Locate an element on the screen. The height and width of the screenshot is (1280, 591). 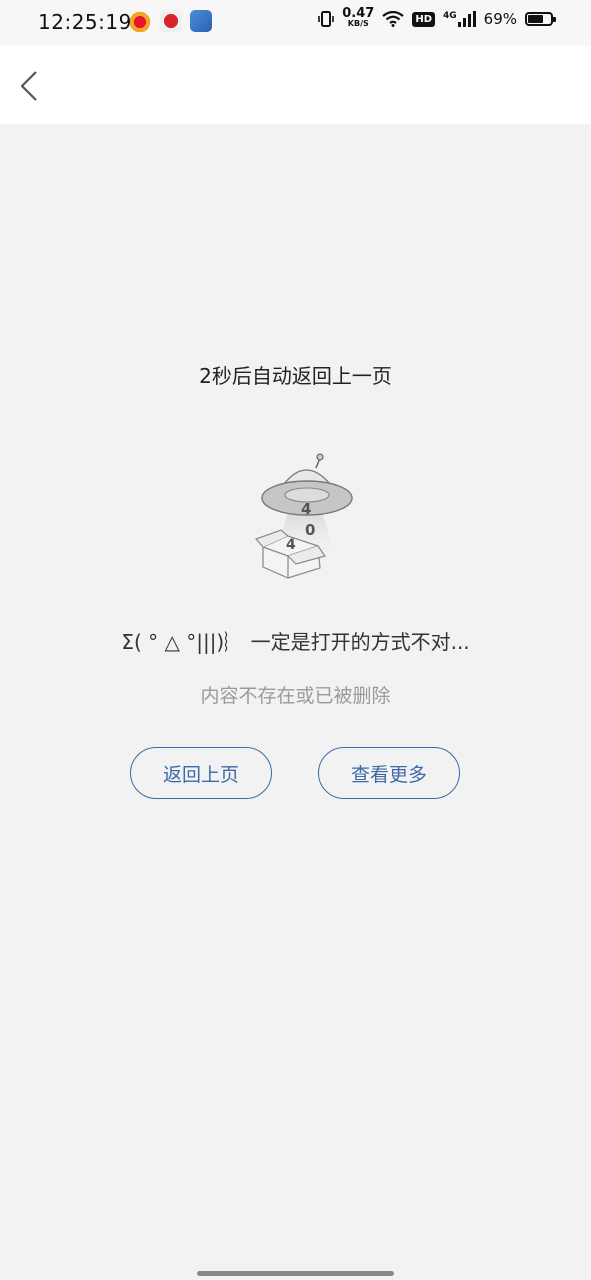
home-indicator is located at coordinates (295, 1273).